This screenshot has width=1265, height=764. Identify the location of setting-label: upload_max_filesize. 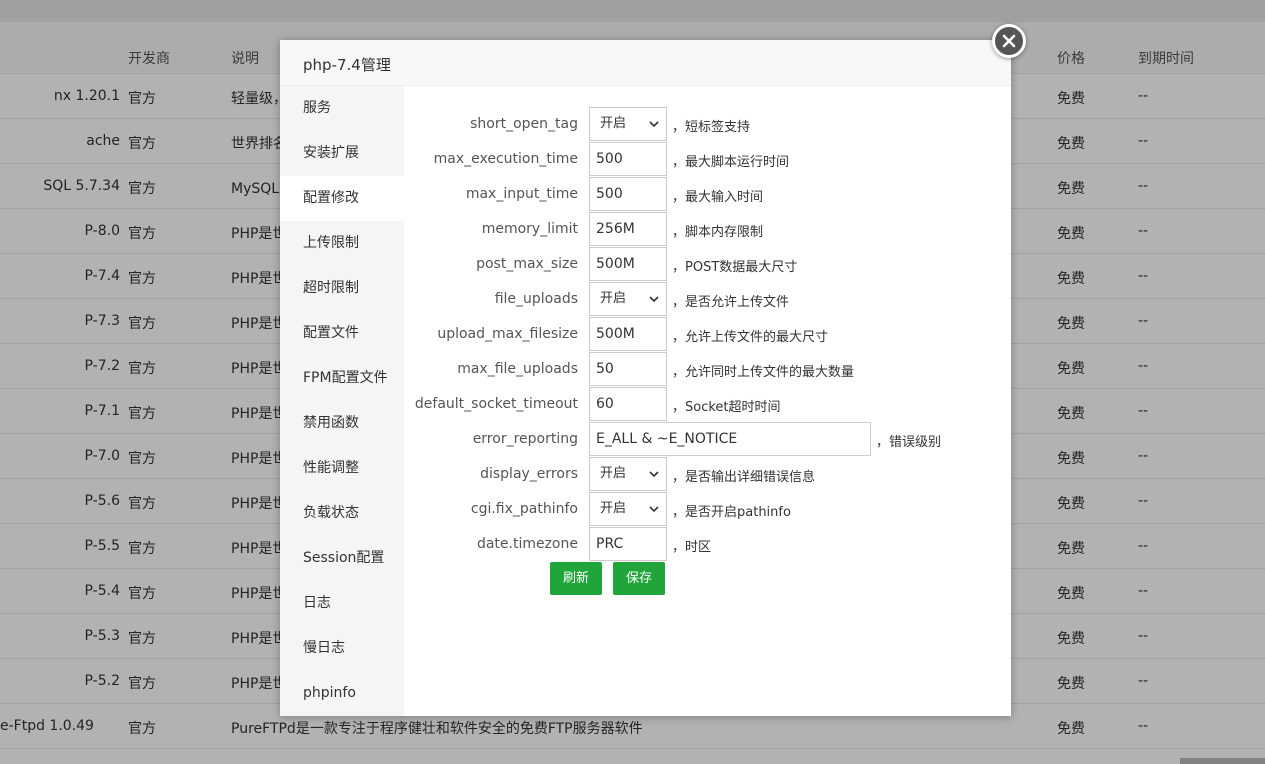
(507, 334).